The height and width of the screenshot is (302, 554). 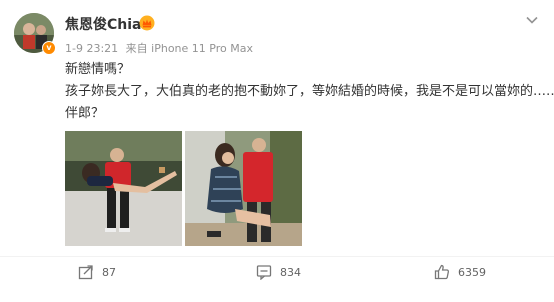 What do you see at coordinates (109, 272) in the screenshot?
I see `share-count: 87` at bounding box center [109, 272].